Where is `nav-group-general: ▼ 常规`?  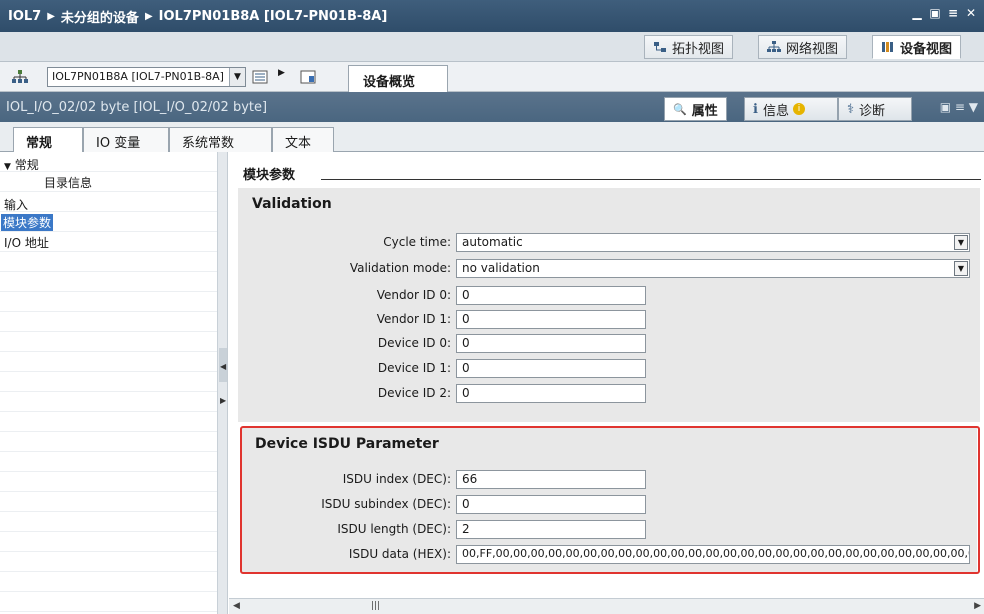
nav-group-general: ▼ 常规 is located at coordinates (21, 164).